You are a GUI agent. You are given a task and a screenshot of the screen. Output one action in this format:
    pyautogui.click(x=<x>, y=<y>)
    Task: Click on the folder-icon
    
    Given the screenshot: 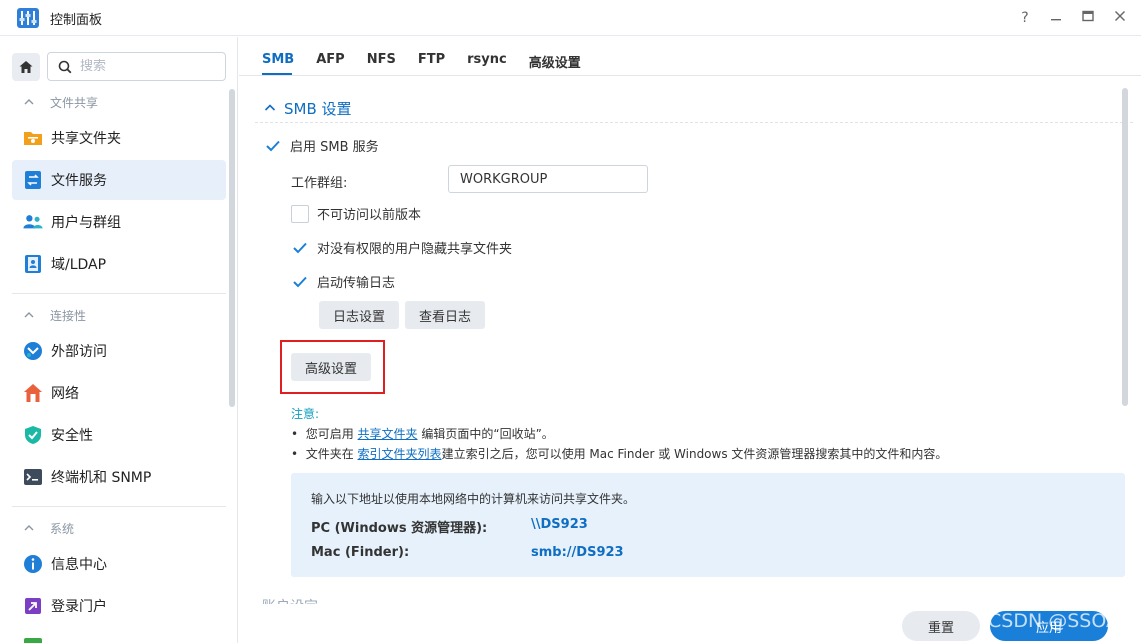 What is the action you would take?
    pyautogui.click(x=33, y=138)
    